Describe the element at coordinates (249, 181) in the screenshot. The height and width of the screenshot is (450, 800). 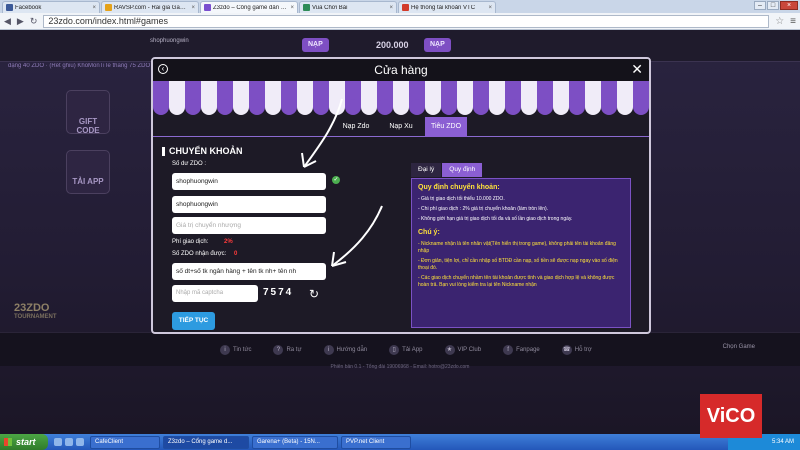
I see `balance-field: shophuongwin` at that location.